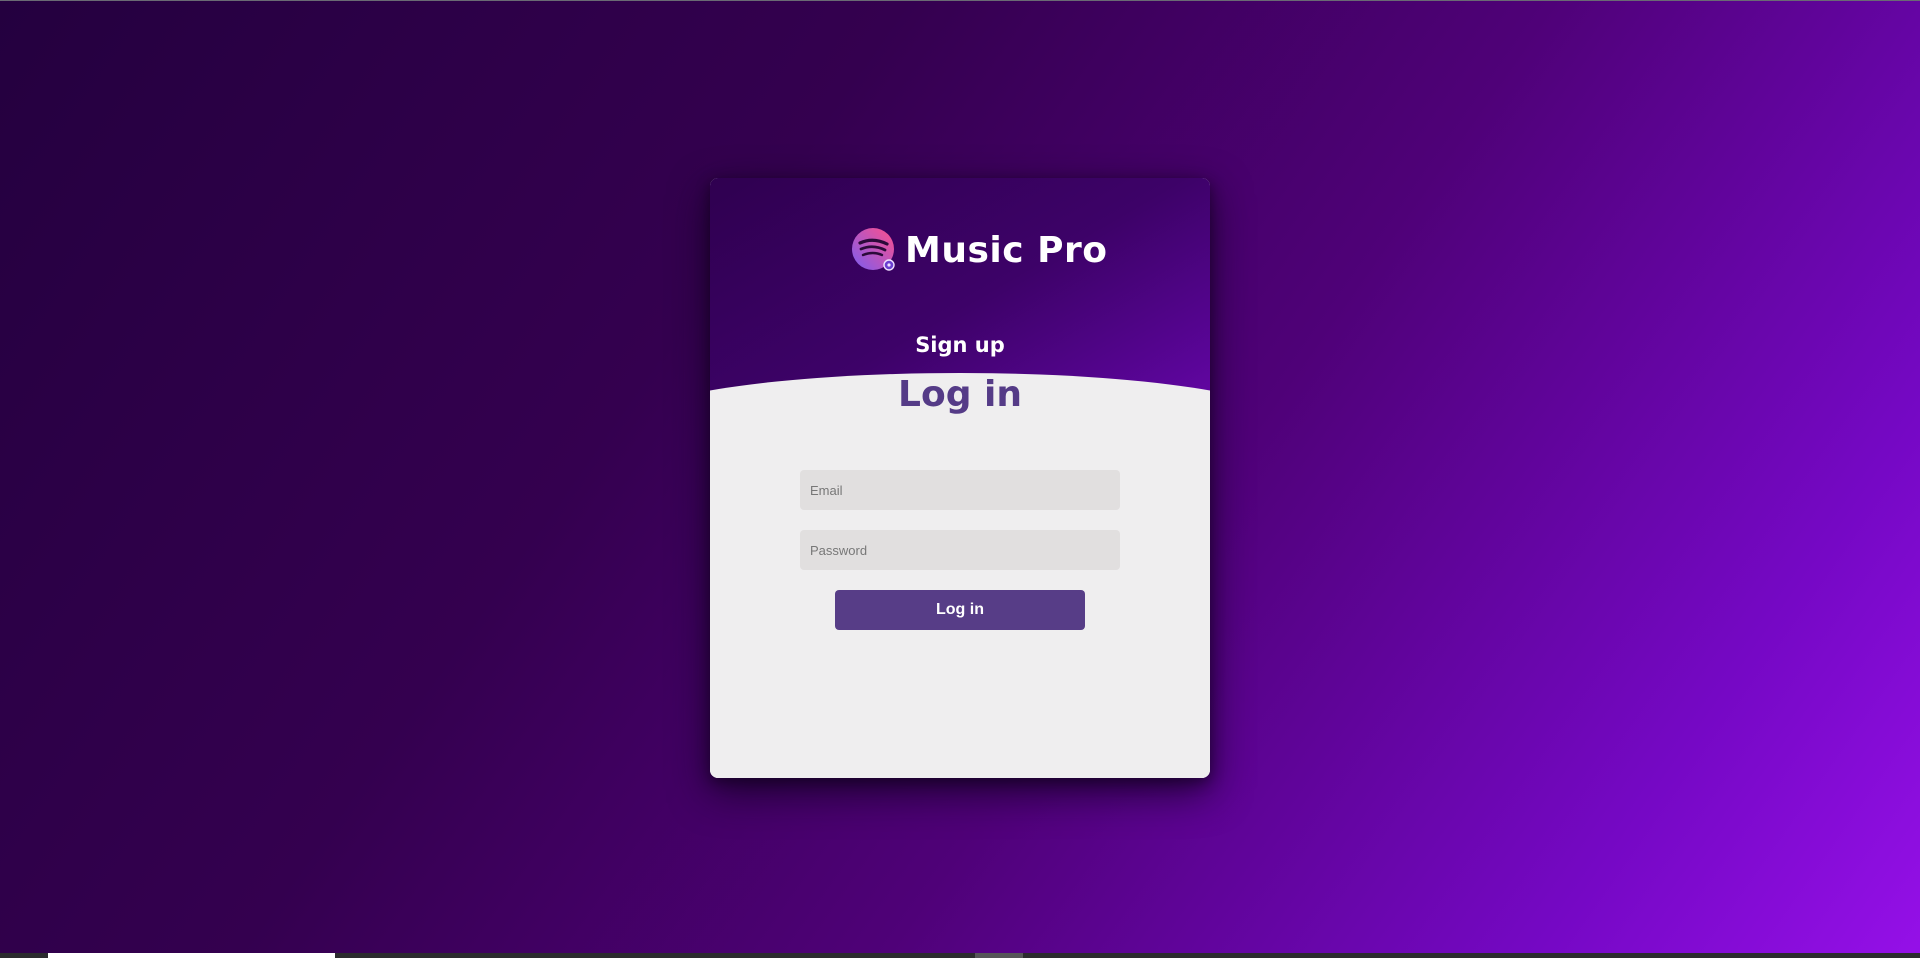 The width and height of the screenshot is (1920, 958). Describe the element at coordinates (960, 550) in the screenshot. I see `password-field` at that location.